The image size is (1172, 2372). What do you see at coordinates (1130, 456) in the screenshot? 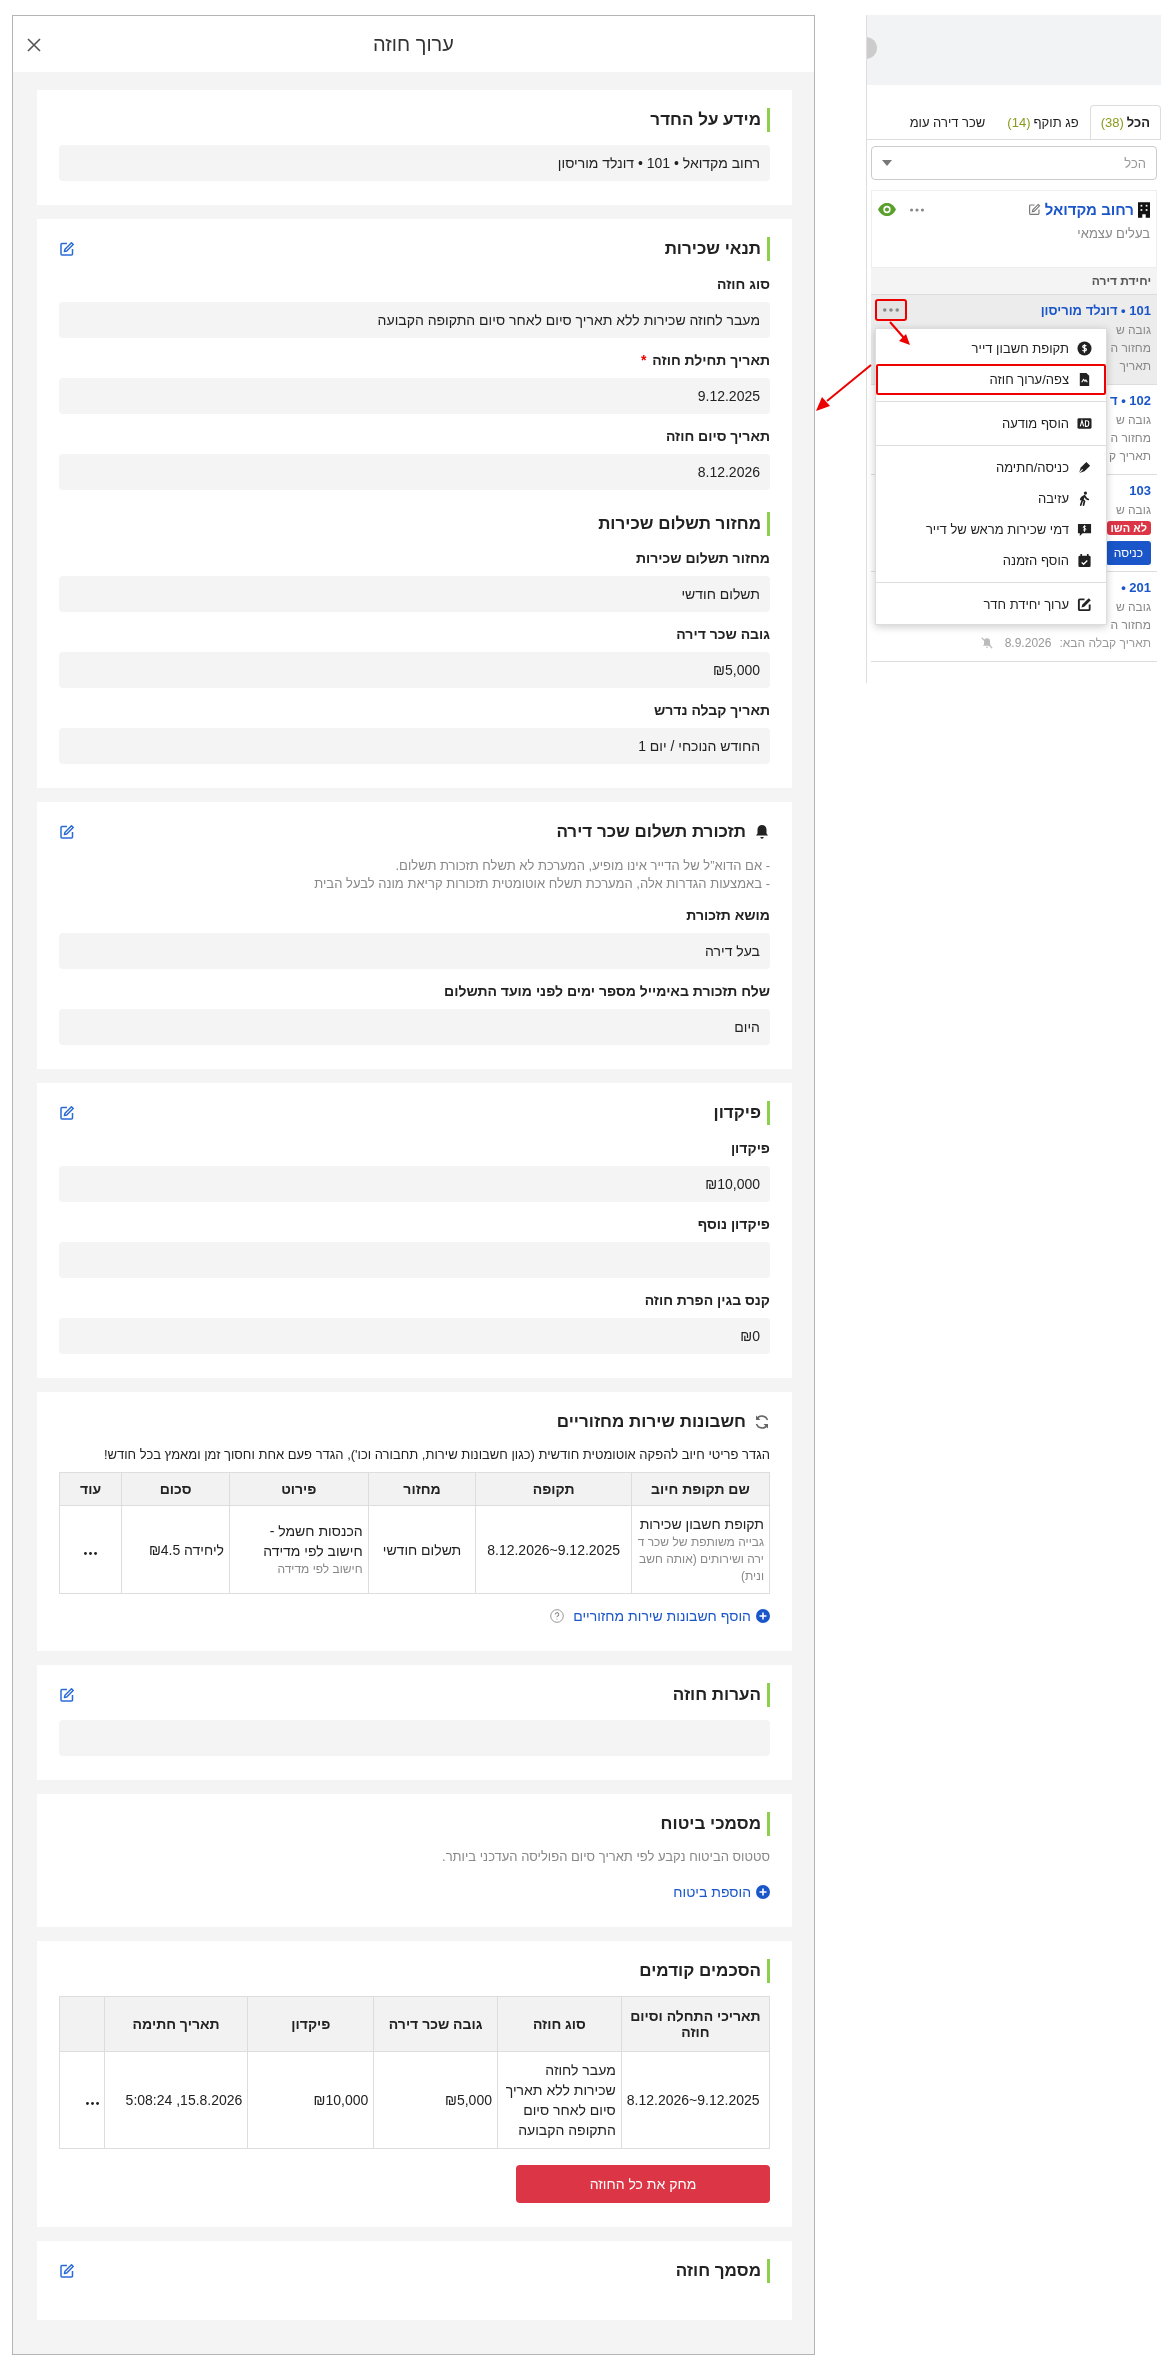
I see `unit-detail: תאריך ק` at bounding box center [1130, 456].